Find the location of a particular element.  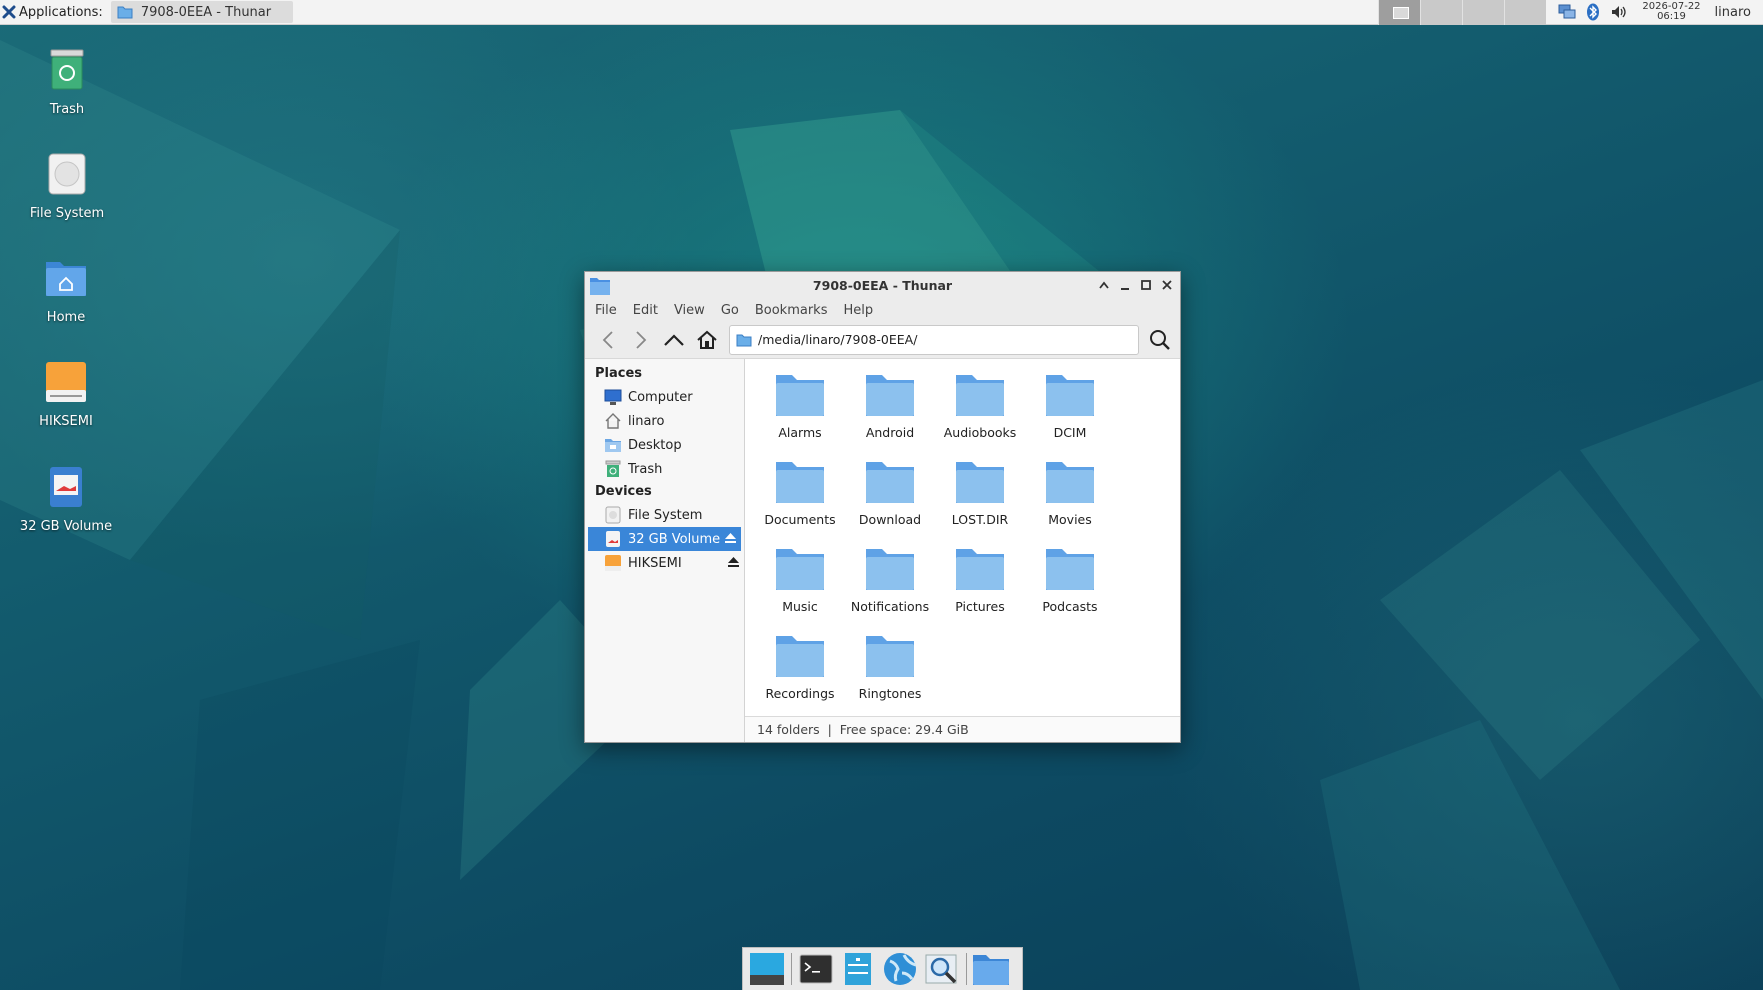

location-path: /media/linaro/7908-0EEA/ is located at coordinates (838, 339).